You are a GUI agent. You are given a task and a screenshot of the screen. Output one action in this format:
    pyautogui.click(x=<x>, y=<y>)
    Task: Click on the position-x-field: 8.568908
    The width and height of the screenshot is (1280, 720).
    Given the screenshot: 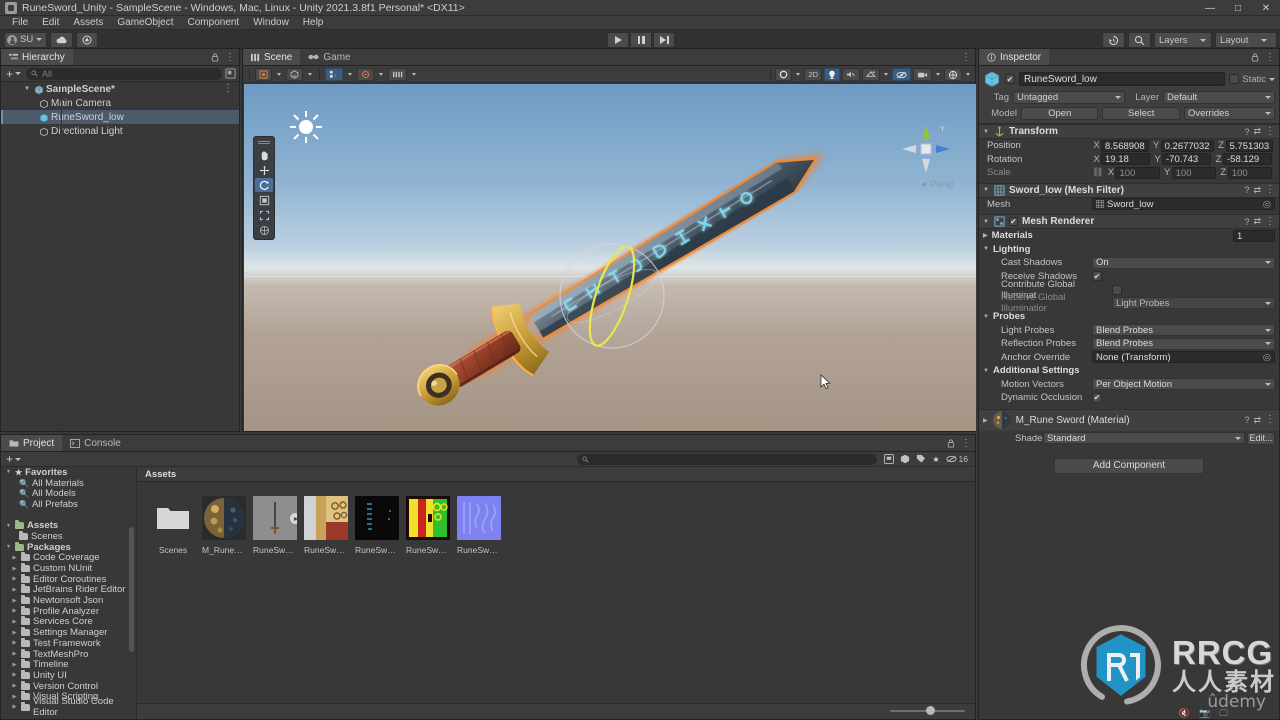 What is the action you would take?
    pyautogui.click(x=1125, y=145)
    